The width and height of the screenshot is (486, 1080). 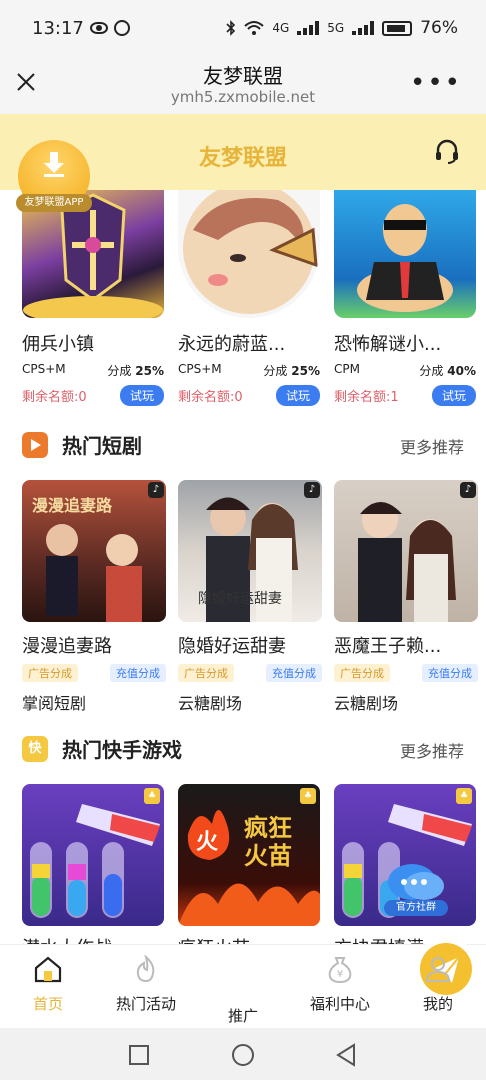 What do you see at coordinates (394, 397) in the screenshot?
I see `quota-value: 1` at bounding box center [394, 397].